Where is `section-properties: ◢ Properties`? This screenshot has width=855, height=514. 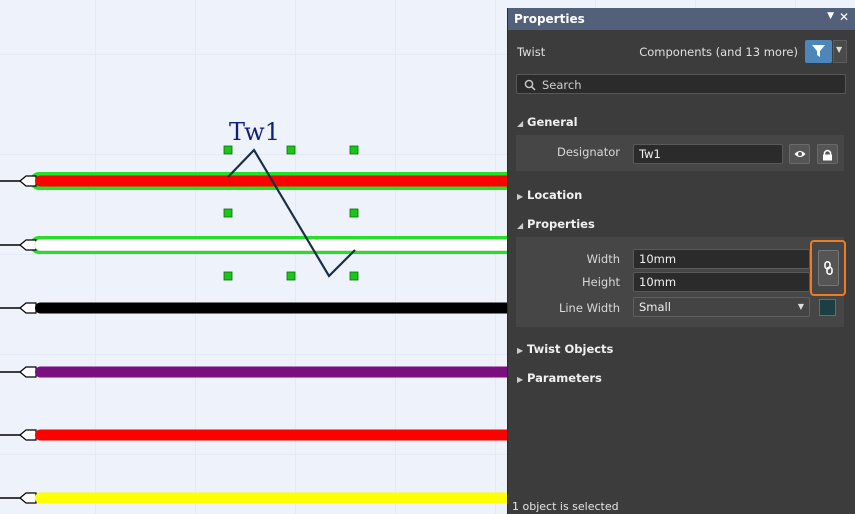
section-properties: ◢ Properties is located at coordinates (556, 224).